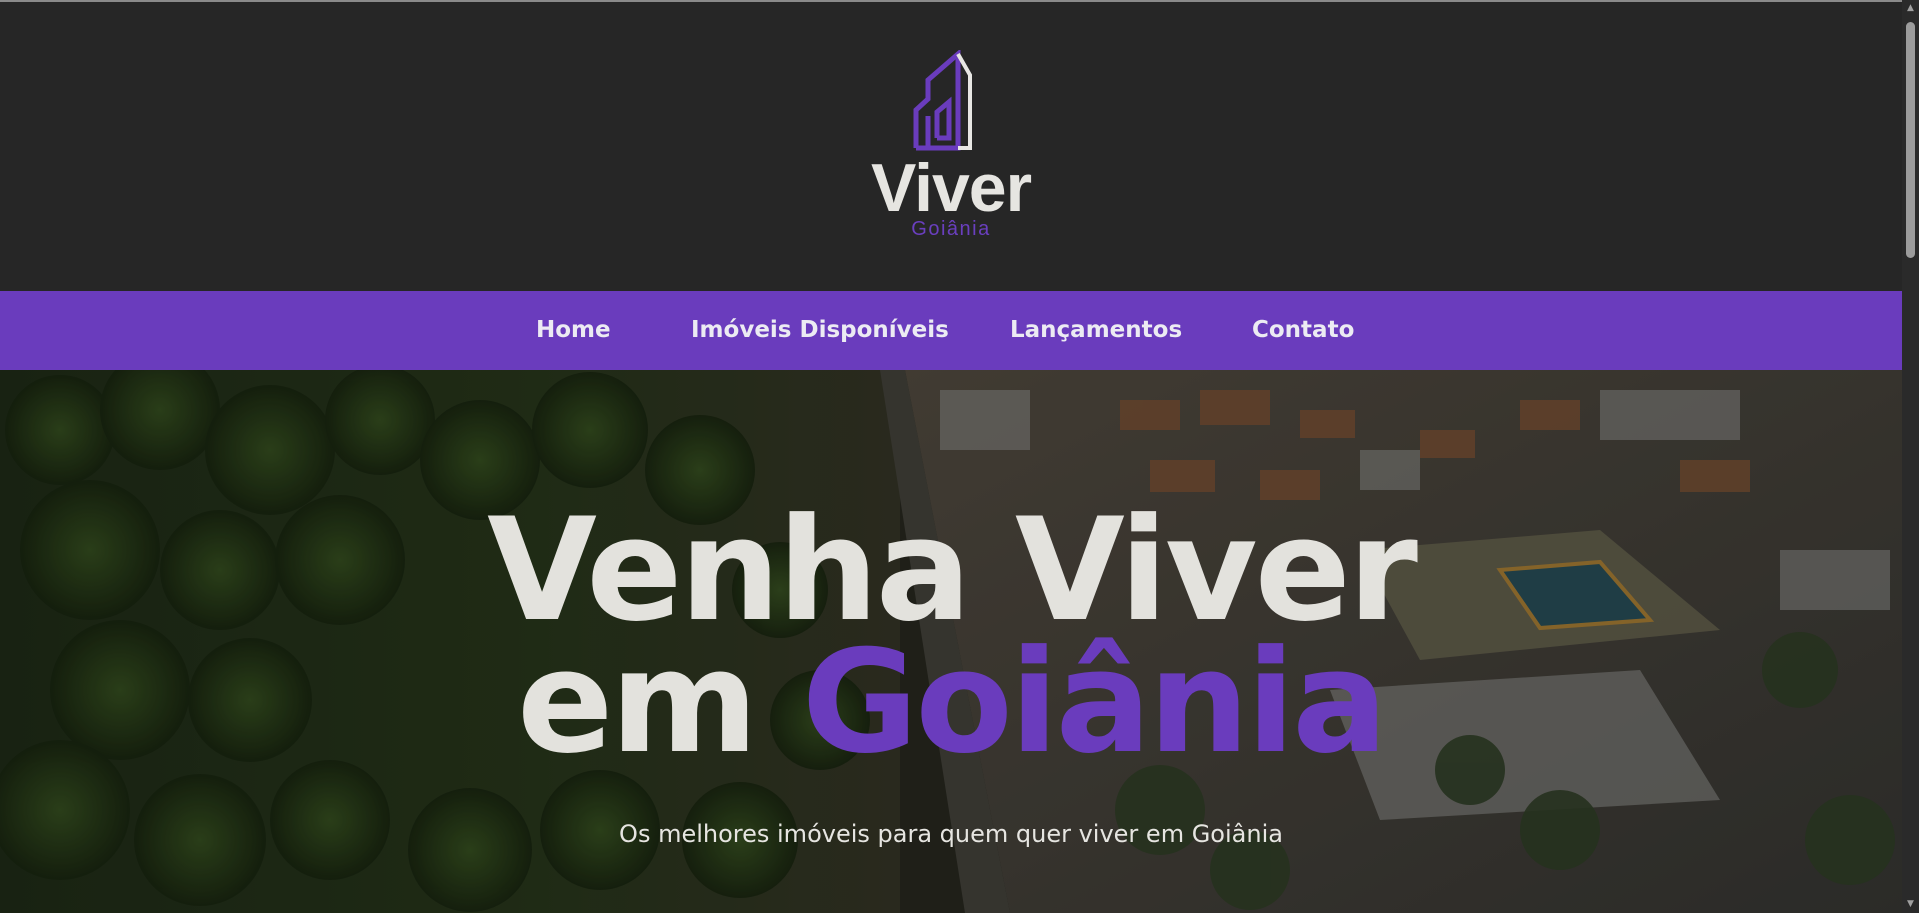 The height and width of the screenshot is (913, 1919). Describe the element at coordinates (1094, 702) in the screenshot. I see `hero-title-accent: Goiânia` at that location.